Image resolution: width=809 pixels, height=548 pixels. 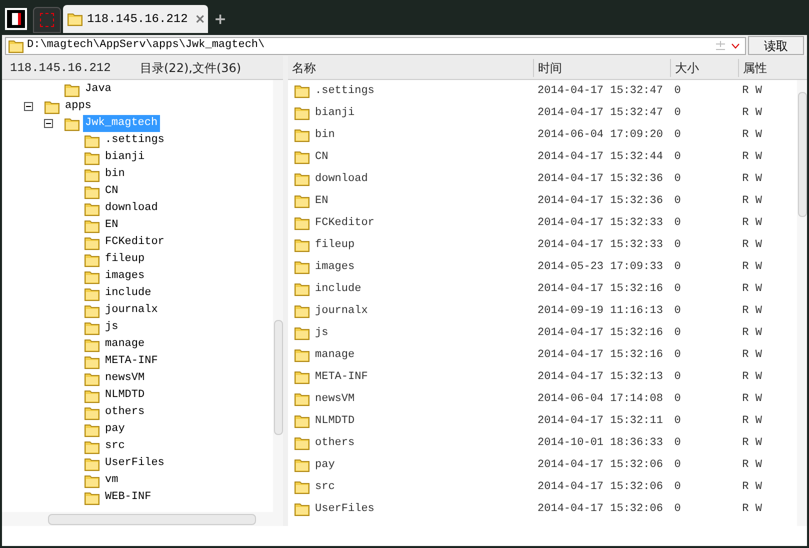 I want to click on tree-item: UserFiles, so click(x=134, y=463).